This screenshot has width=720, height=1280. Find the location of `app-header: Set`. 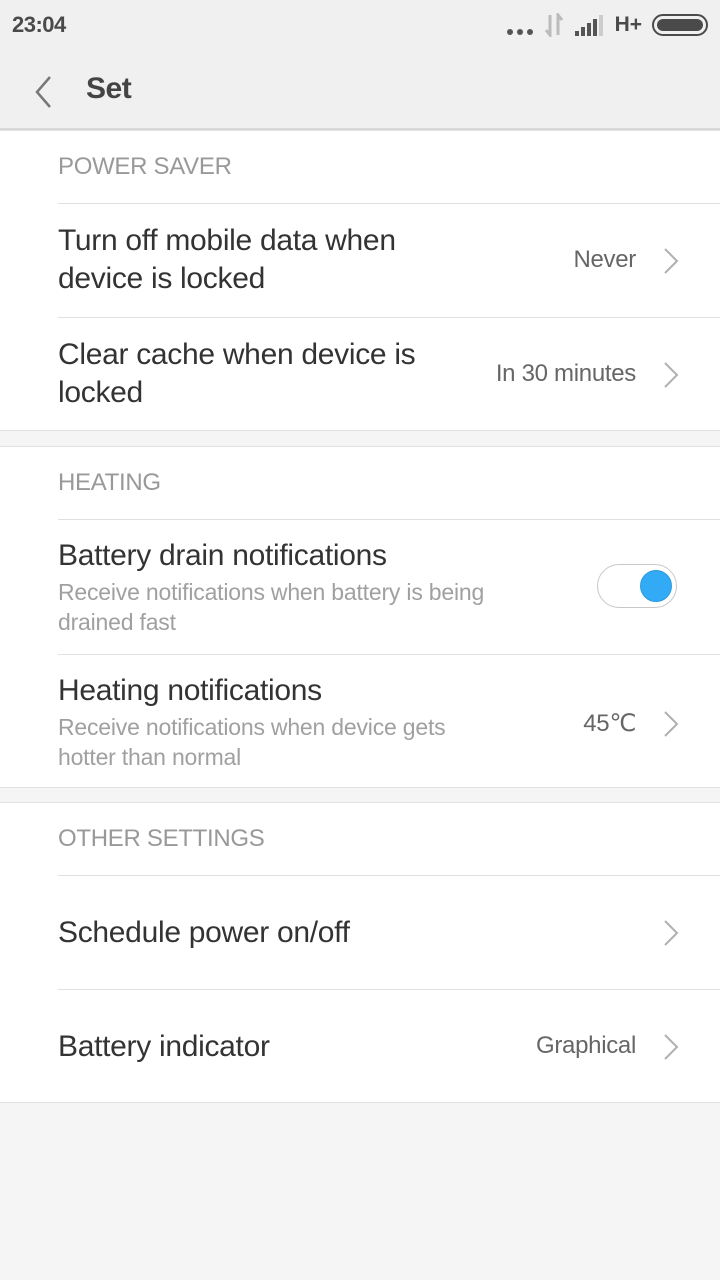

app-header: Set is located at coordinates (360, 90).